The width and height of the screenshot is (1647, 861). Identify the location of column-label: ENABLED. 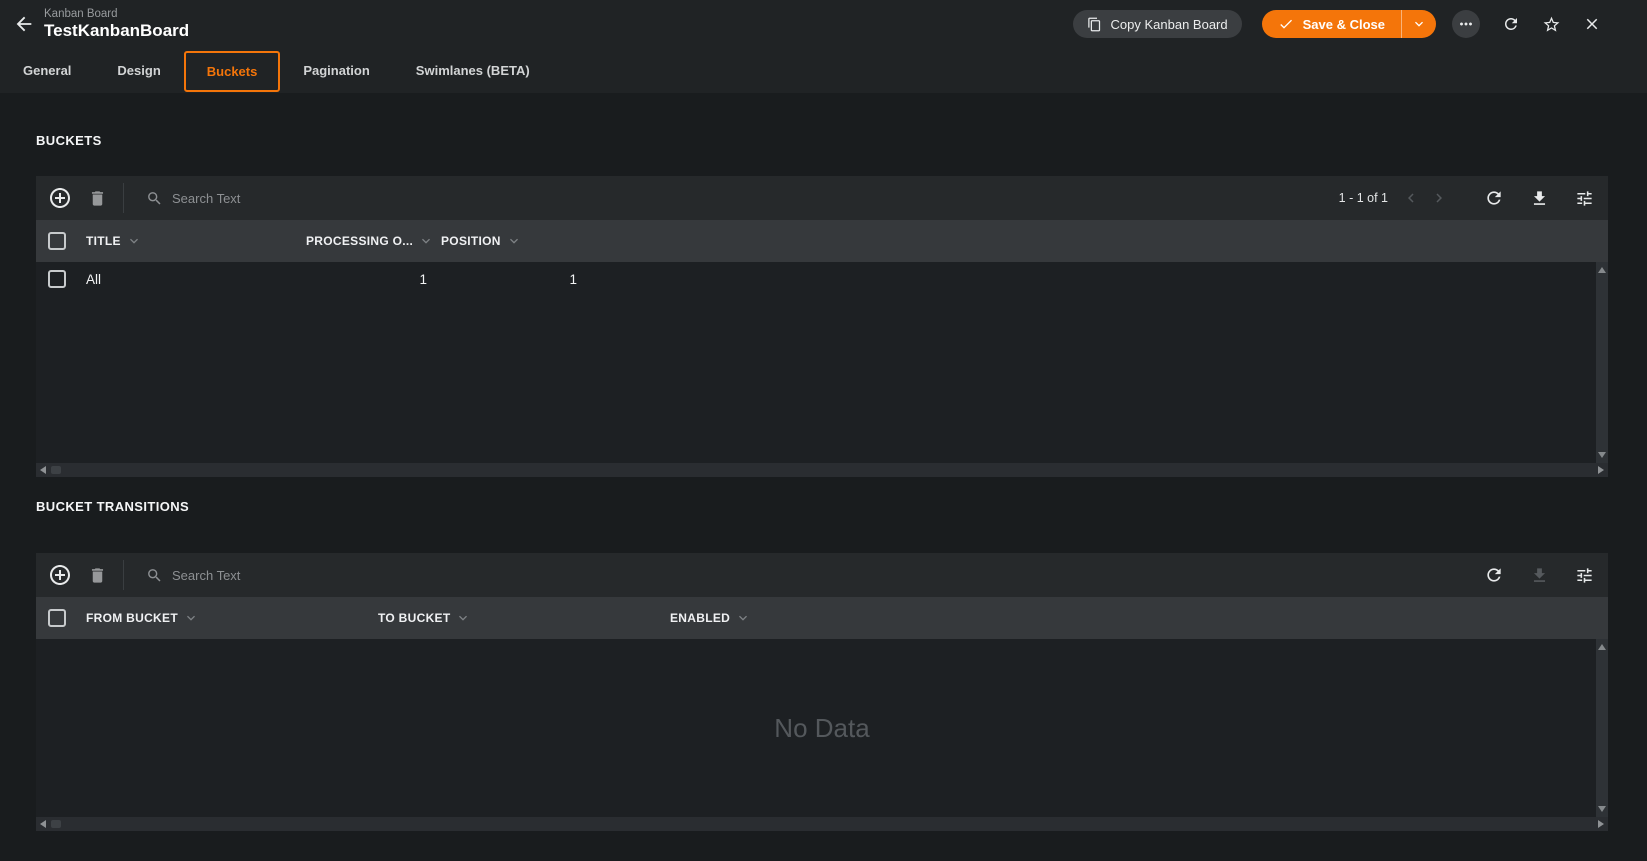
(700, 618).